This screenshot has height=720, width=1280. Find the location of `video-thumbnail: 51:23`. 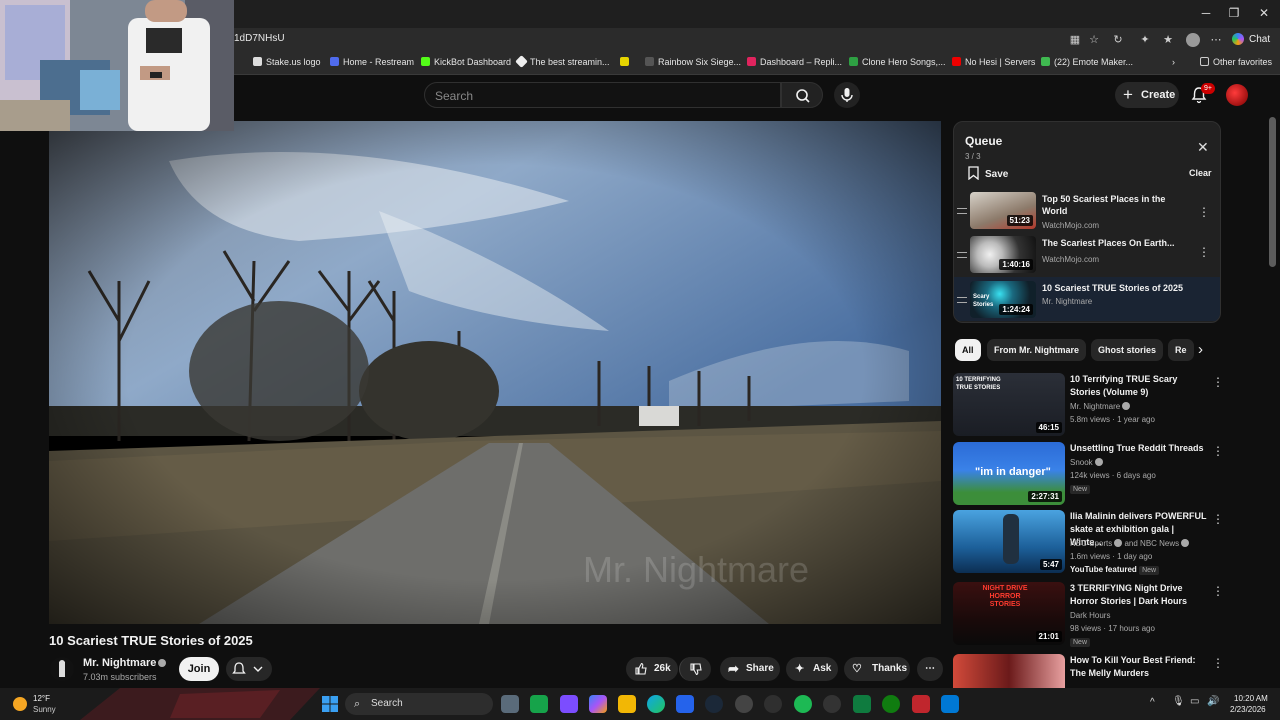

video-thumbnail: 51:23 is located at coordinates (1003, 210).